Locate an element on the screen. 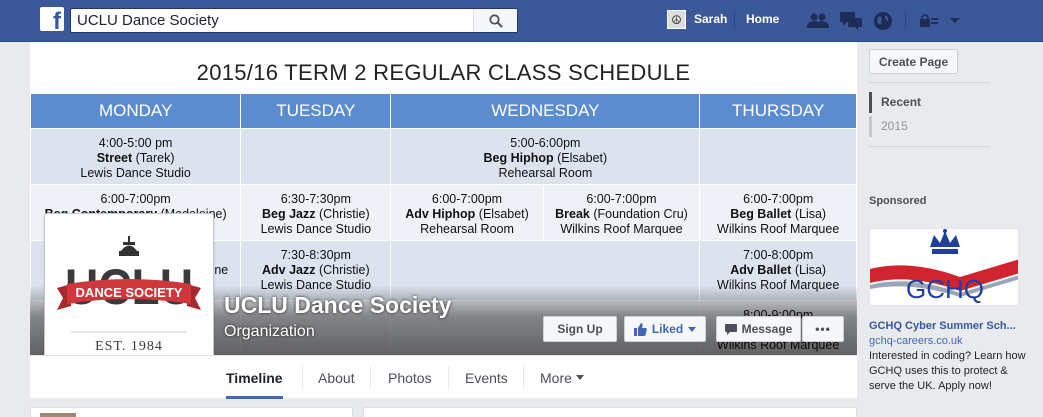 This screenshot has height=417, width=1043. messages-icon is located at coordinates (851, 21).